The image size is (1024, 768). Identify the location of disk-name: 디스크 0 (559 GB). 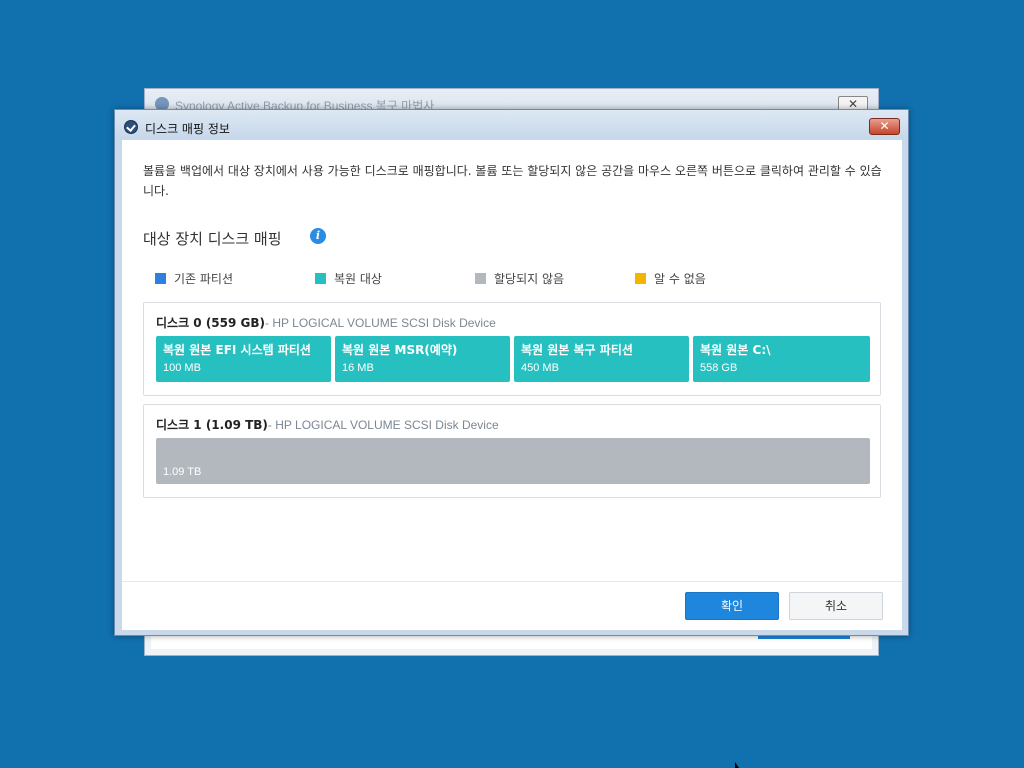
(211, 323).